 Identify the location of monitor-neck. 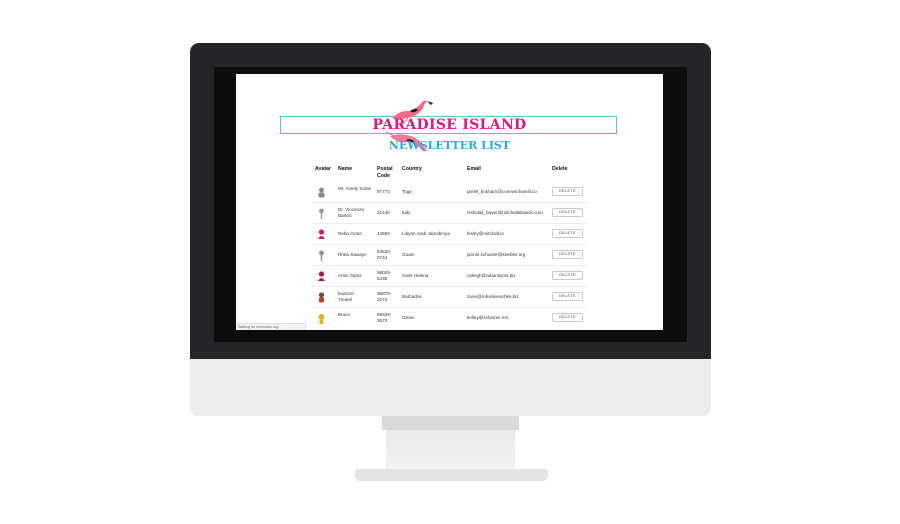
(450, 423).